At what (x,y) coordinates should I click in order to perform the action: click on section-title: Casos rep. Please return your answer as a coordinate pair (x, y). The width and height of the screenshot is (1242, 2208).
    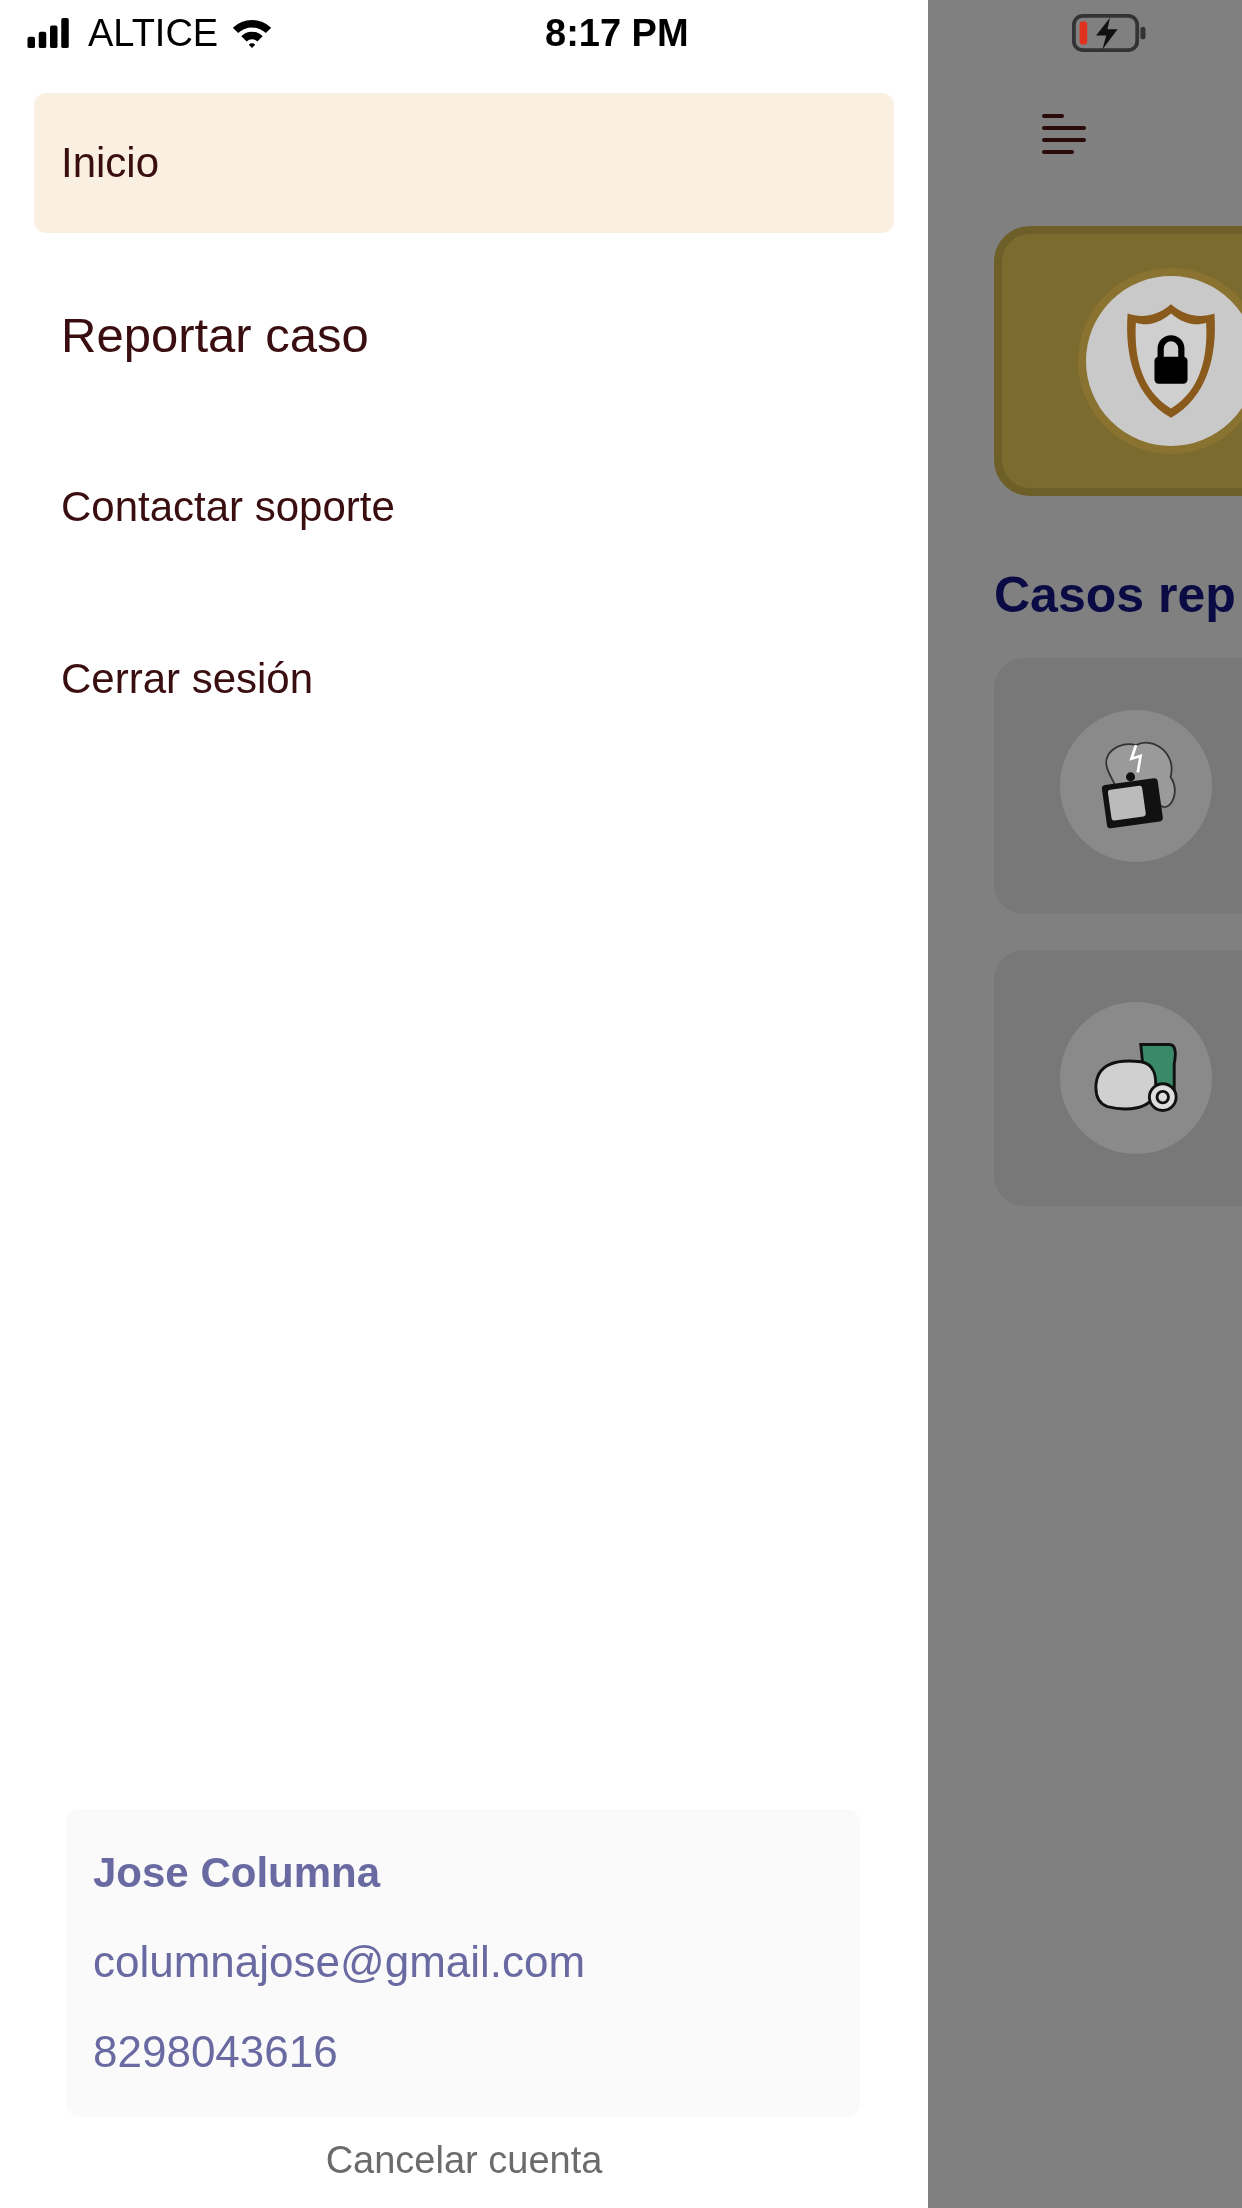
    Looking at the image, I should click on (1115, 595).